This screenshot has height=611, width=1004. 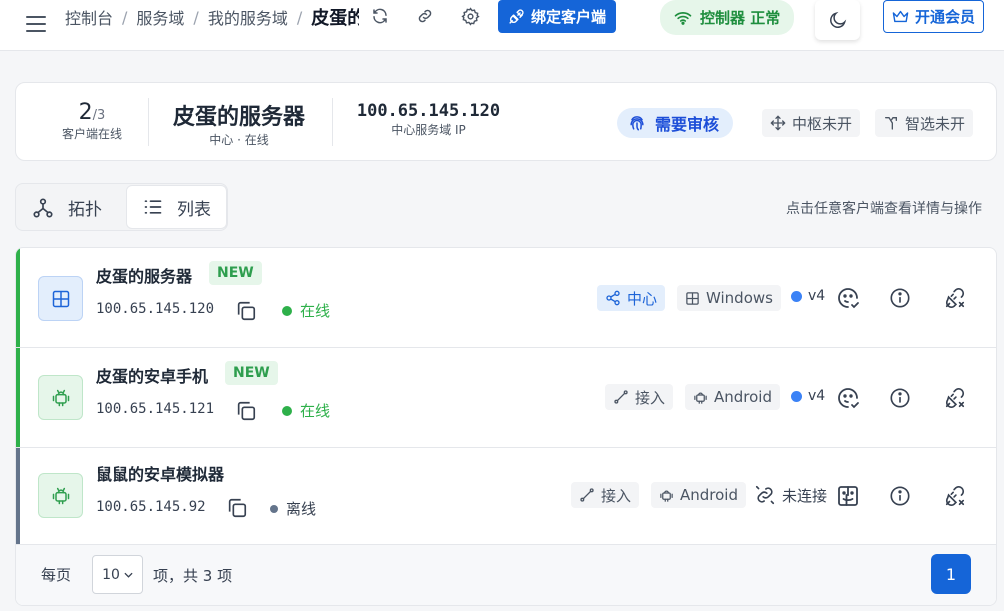 I want to click on tab-list: 列表, so click(x=176, y=207).